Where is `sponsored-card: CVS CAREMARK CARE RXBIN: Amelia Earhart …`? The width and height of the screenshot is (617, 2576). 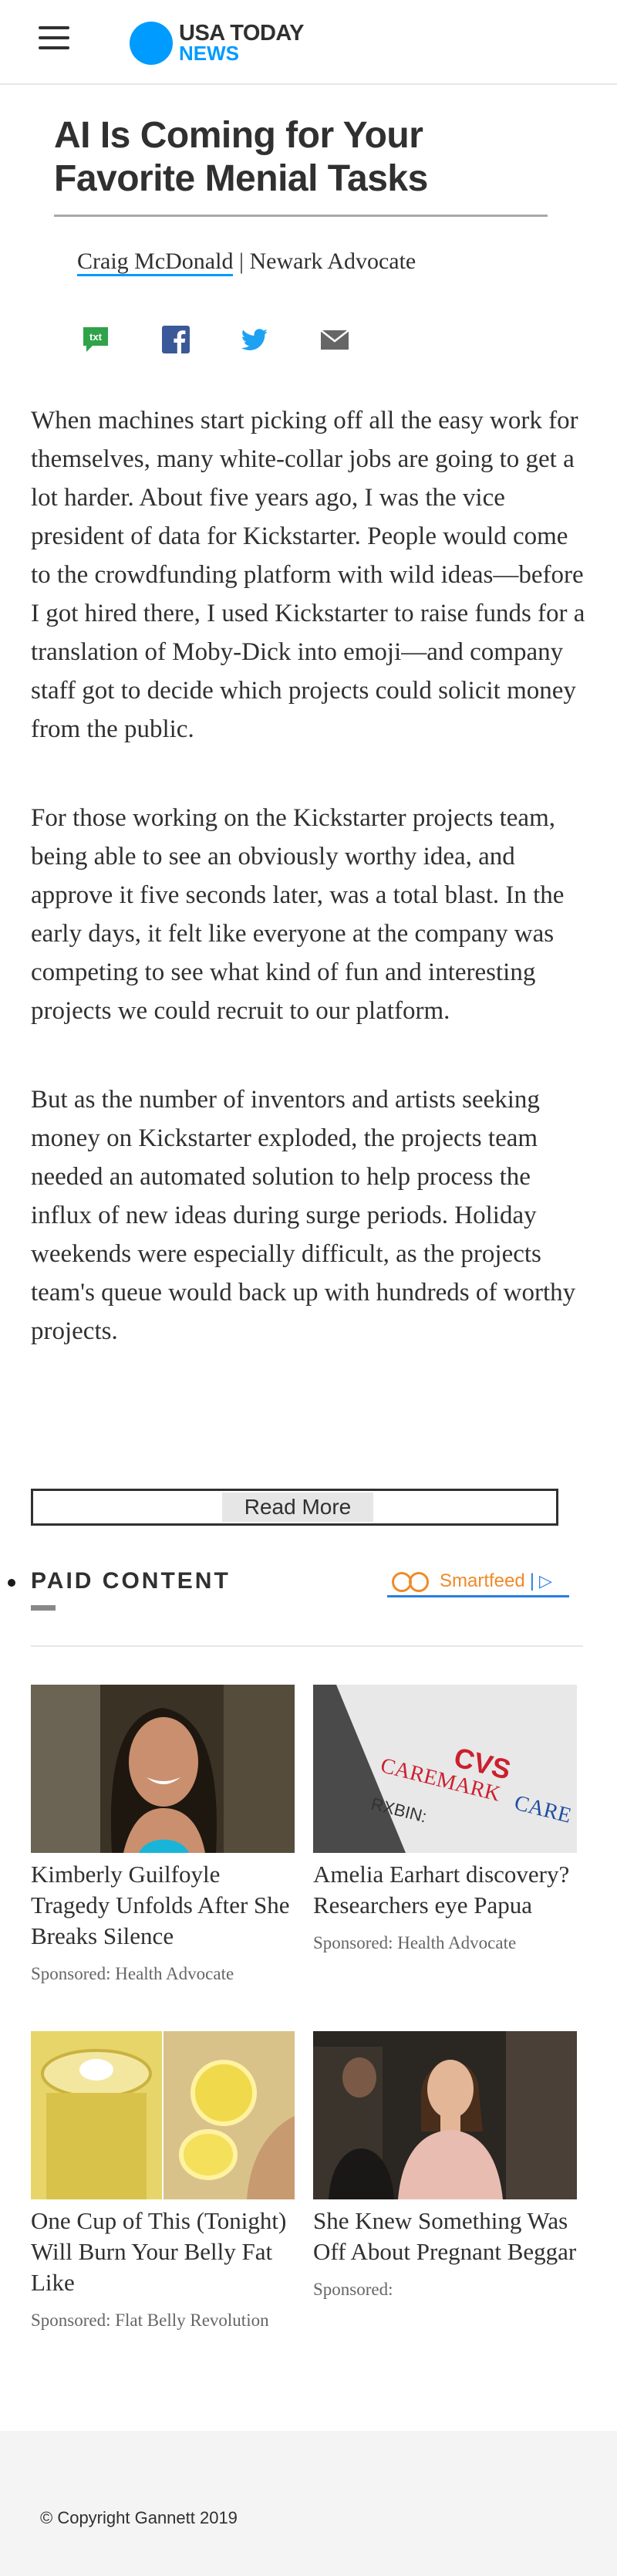 sponsored-card: CVS CAREMARK CARE RXBIN: Amelia Earhart … is located at coordinates (445, 1821).